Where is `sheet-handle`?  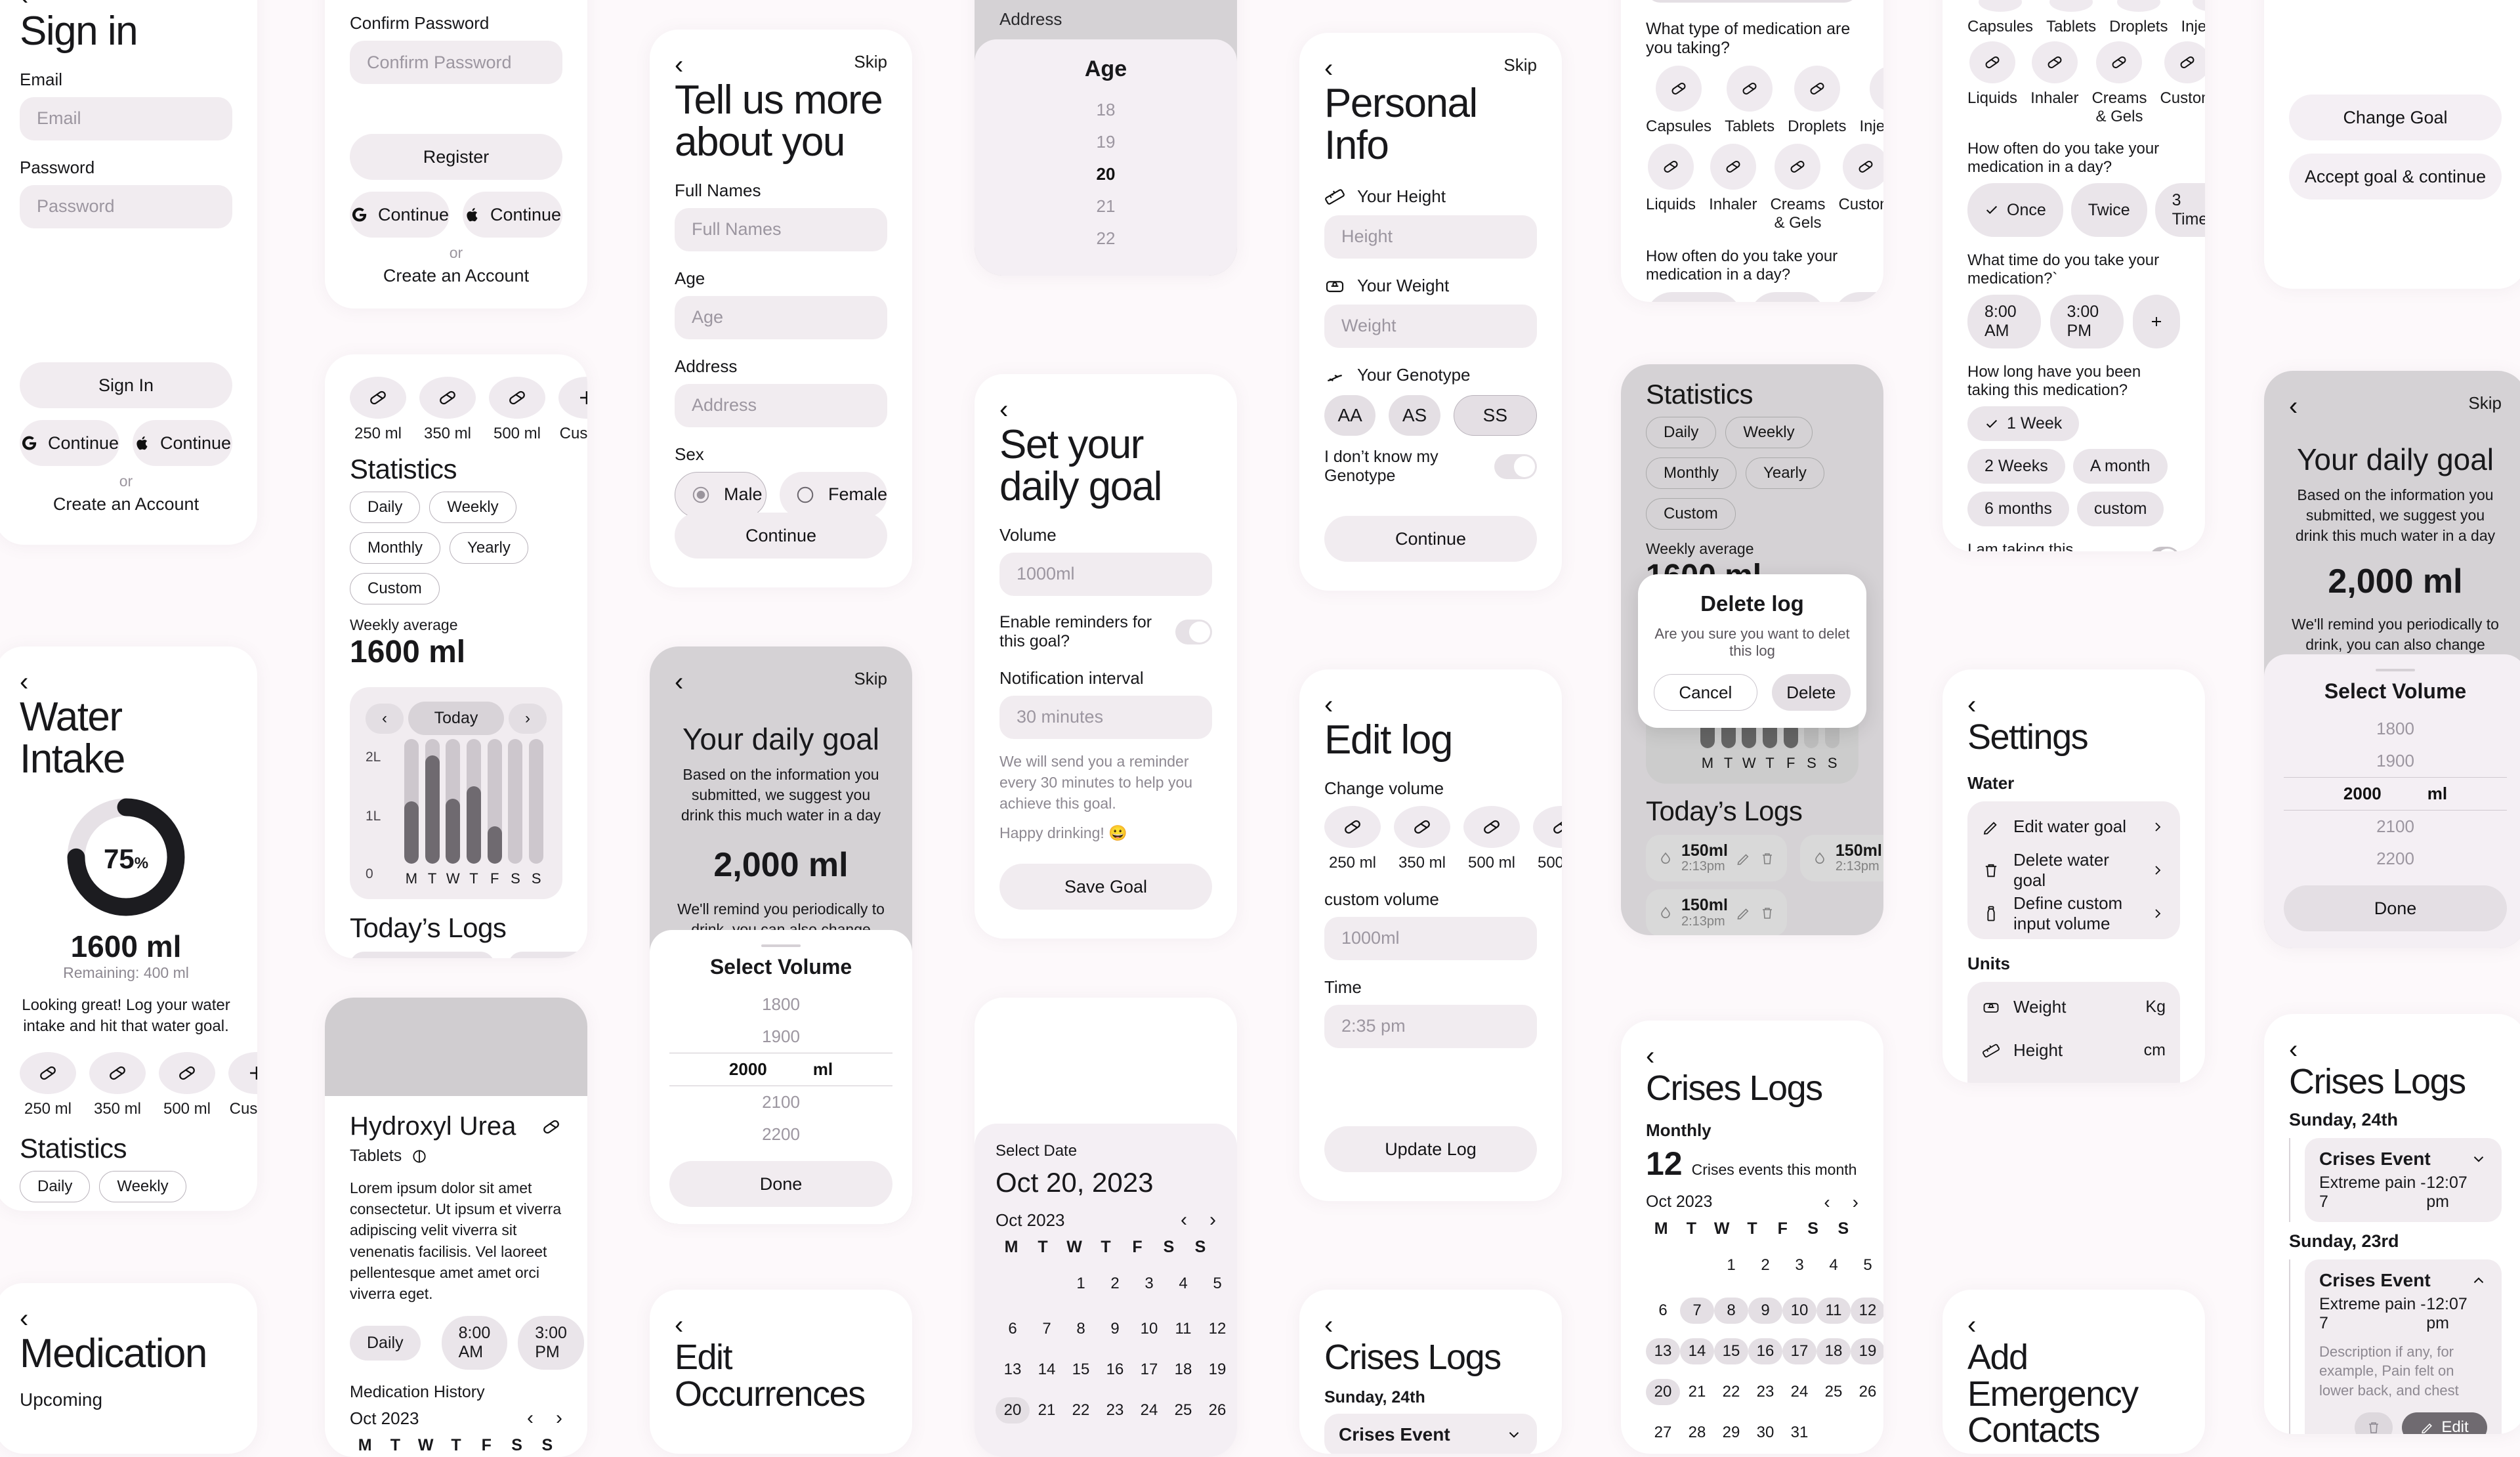
sheet-handle is located at coordinates (2395, 670).